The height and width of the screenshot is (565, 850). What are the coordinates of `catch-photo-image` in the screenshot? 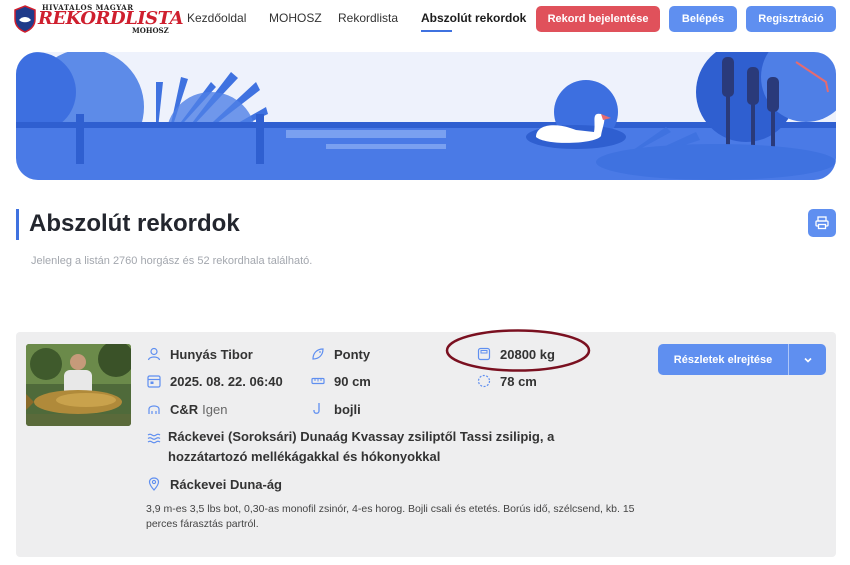 It's located at (78, 385).